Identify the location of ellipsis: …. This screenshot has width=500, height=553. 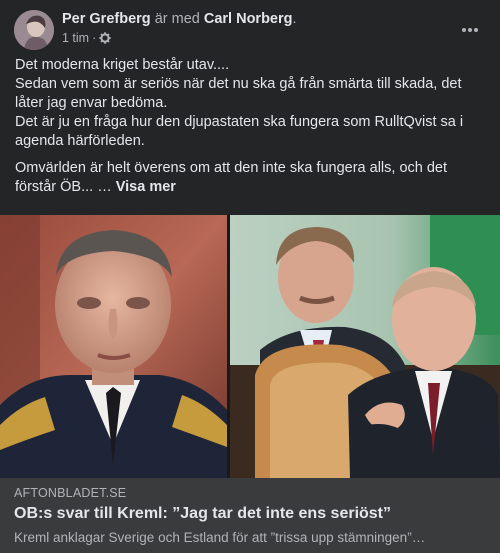
(104, 187).